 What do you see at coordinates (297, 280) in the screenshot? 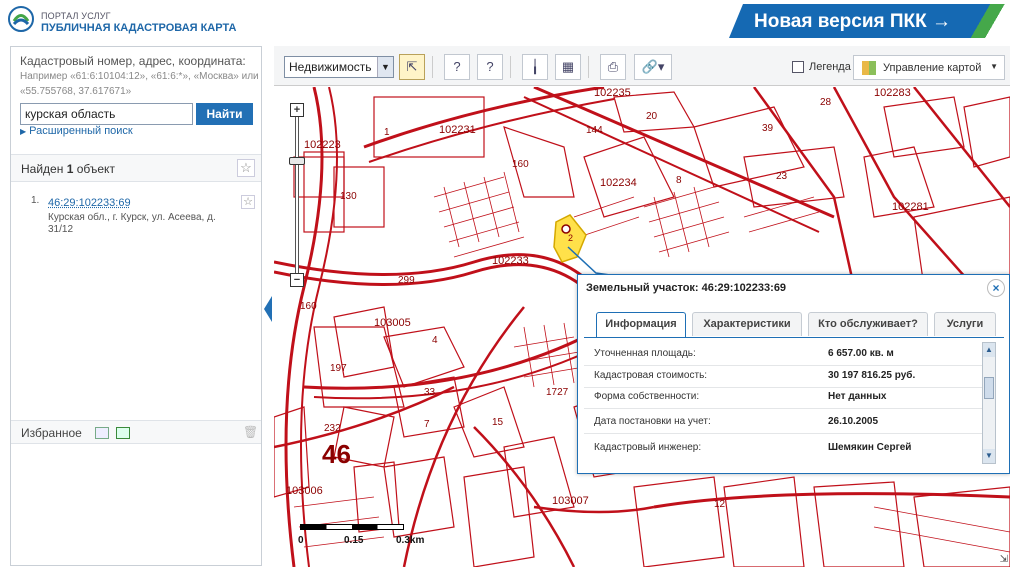
I see `zoom-out-button: −` at bounding box center [297, 280].